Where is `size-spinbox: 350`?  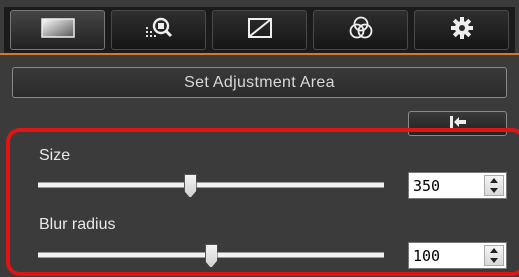
size-spinbox: 350 is located at coordinates (457, 185).